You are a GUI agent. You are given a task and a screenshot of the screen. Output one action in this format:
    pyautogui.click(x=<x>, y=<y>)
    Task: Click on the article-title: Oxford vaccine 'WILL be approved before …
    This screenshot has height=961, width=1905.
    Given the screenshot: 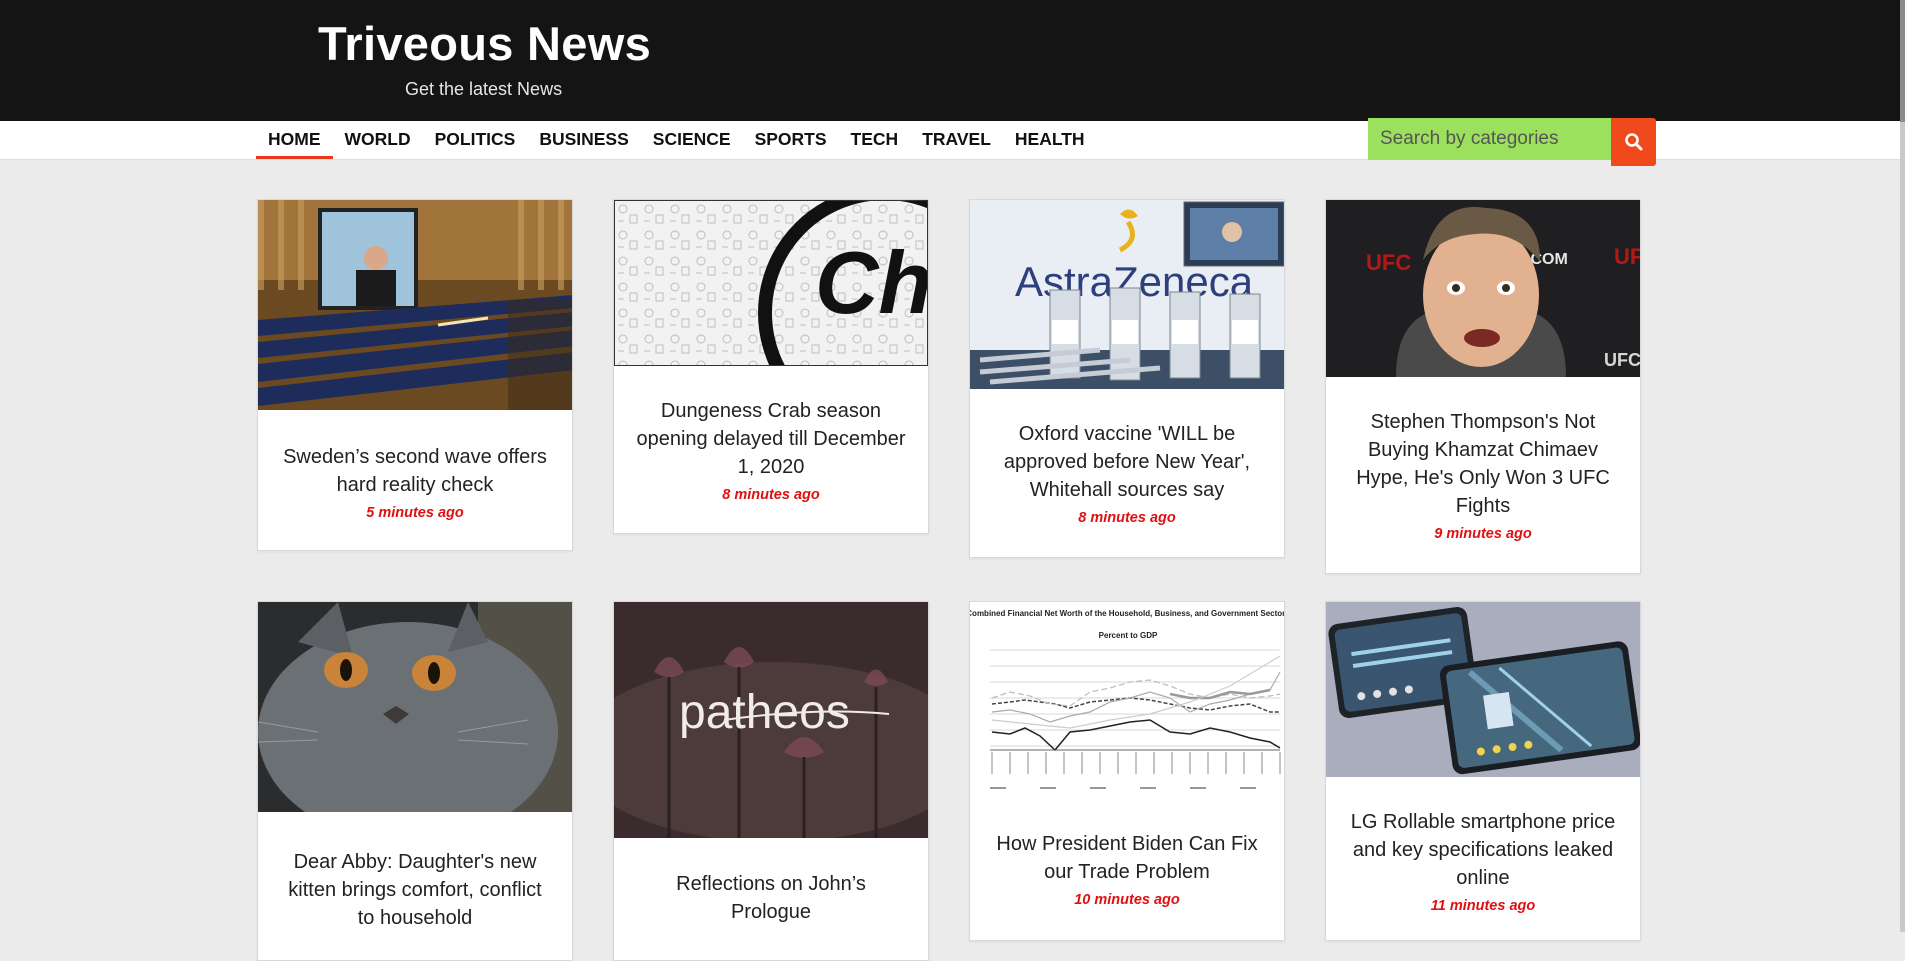 What is the action you would take?
    pyautogui.click(x=1127, y=462)
    